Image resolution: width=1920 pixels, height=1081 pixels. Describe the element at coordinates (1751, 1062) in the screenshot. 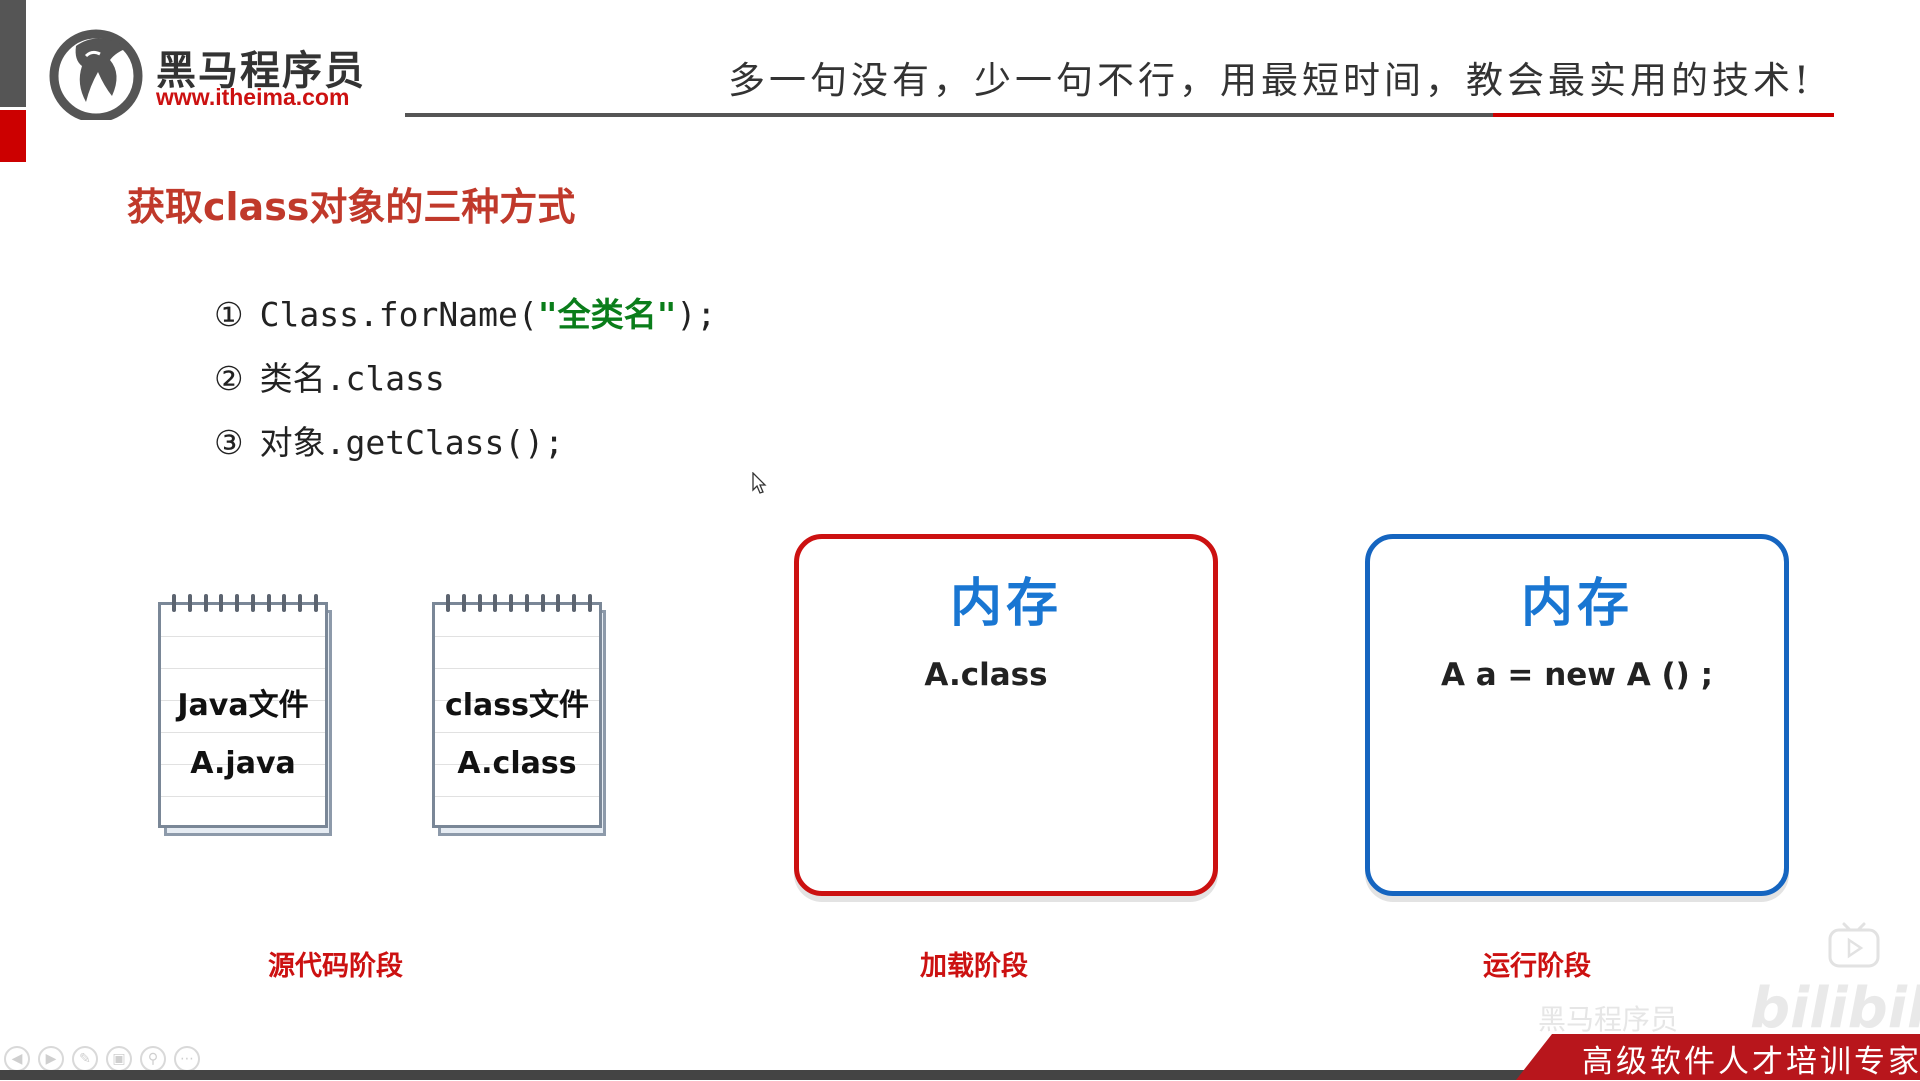

I see `footer-banner-text: 高级软件人才培训专家` at that location.